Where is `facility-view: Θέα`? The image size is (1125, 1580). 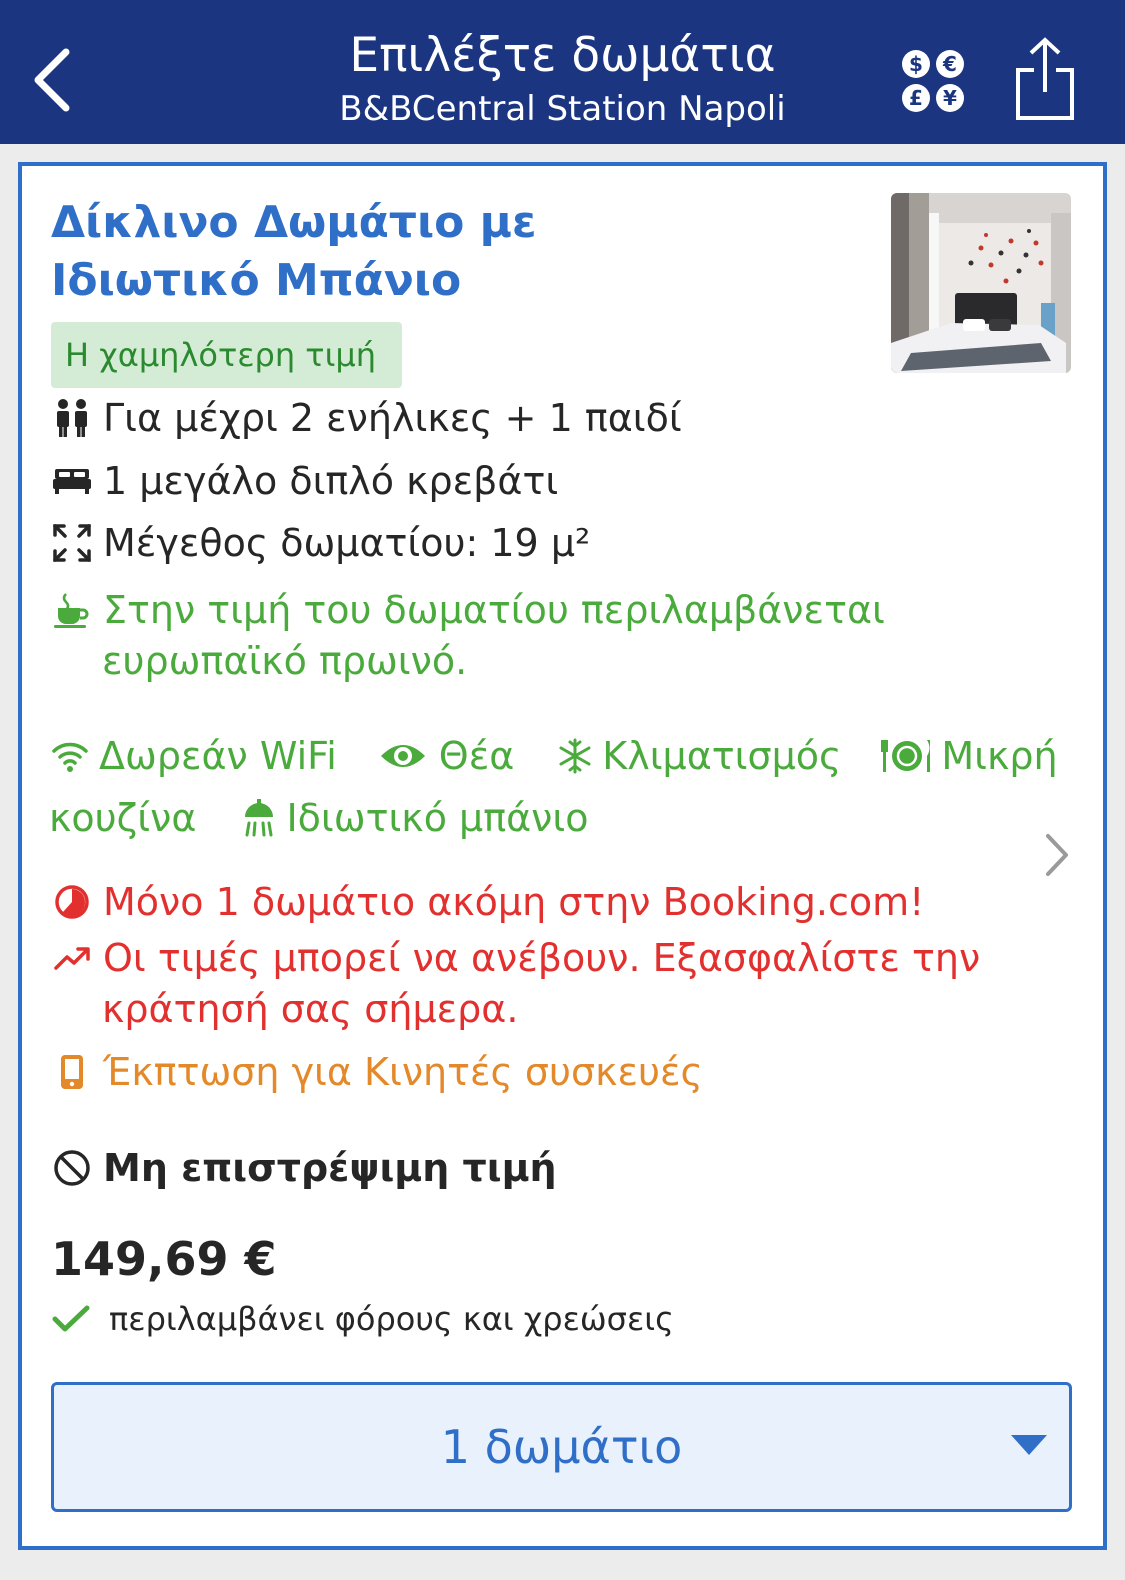
facility-view: Θέα is located at coordinates (476, 756).